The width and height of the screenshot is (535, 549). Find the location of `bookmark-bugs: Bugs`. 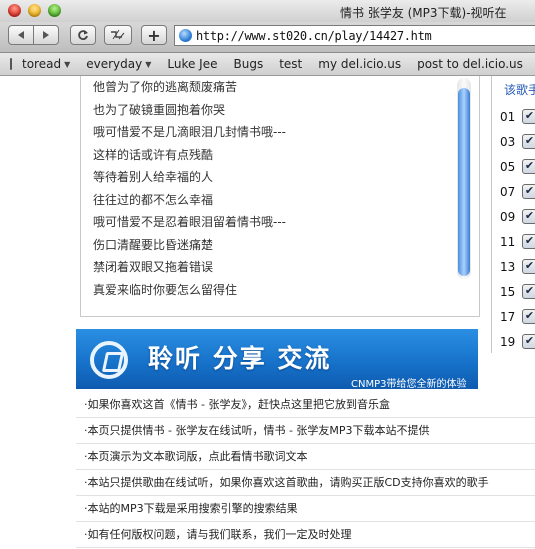

bookmark-bugs: Bugs is located at coordinates (248, 64).